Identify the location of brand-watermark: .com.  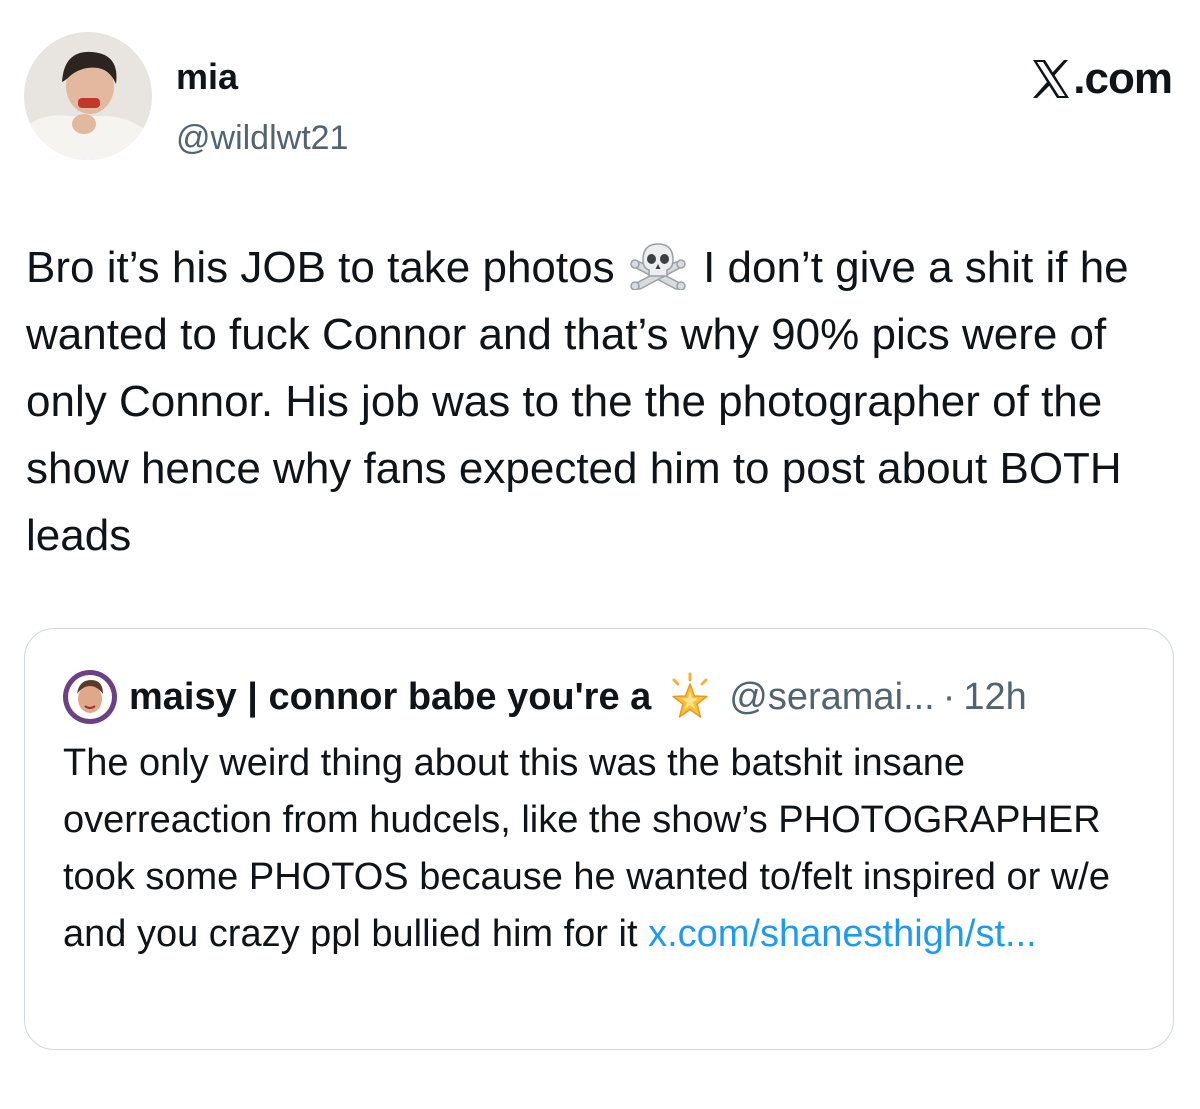
(1102, 79).